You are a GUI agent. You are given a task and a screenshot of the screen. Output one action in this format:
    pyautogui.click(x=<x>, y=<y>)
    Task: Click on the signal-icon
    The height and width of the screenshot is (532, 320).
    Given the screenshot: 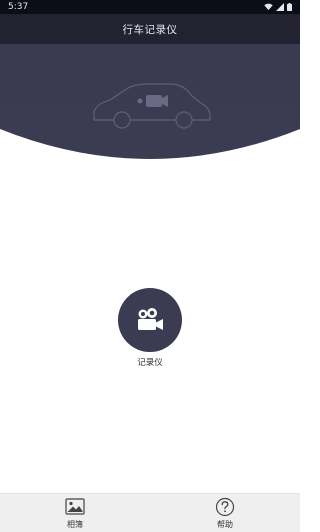 What is the action you would take?
    pyautogui.click(x=280, y=7)
    